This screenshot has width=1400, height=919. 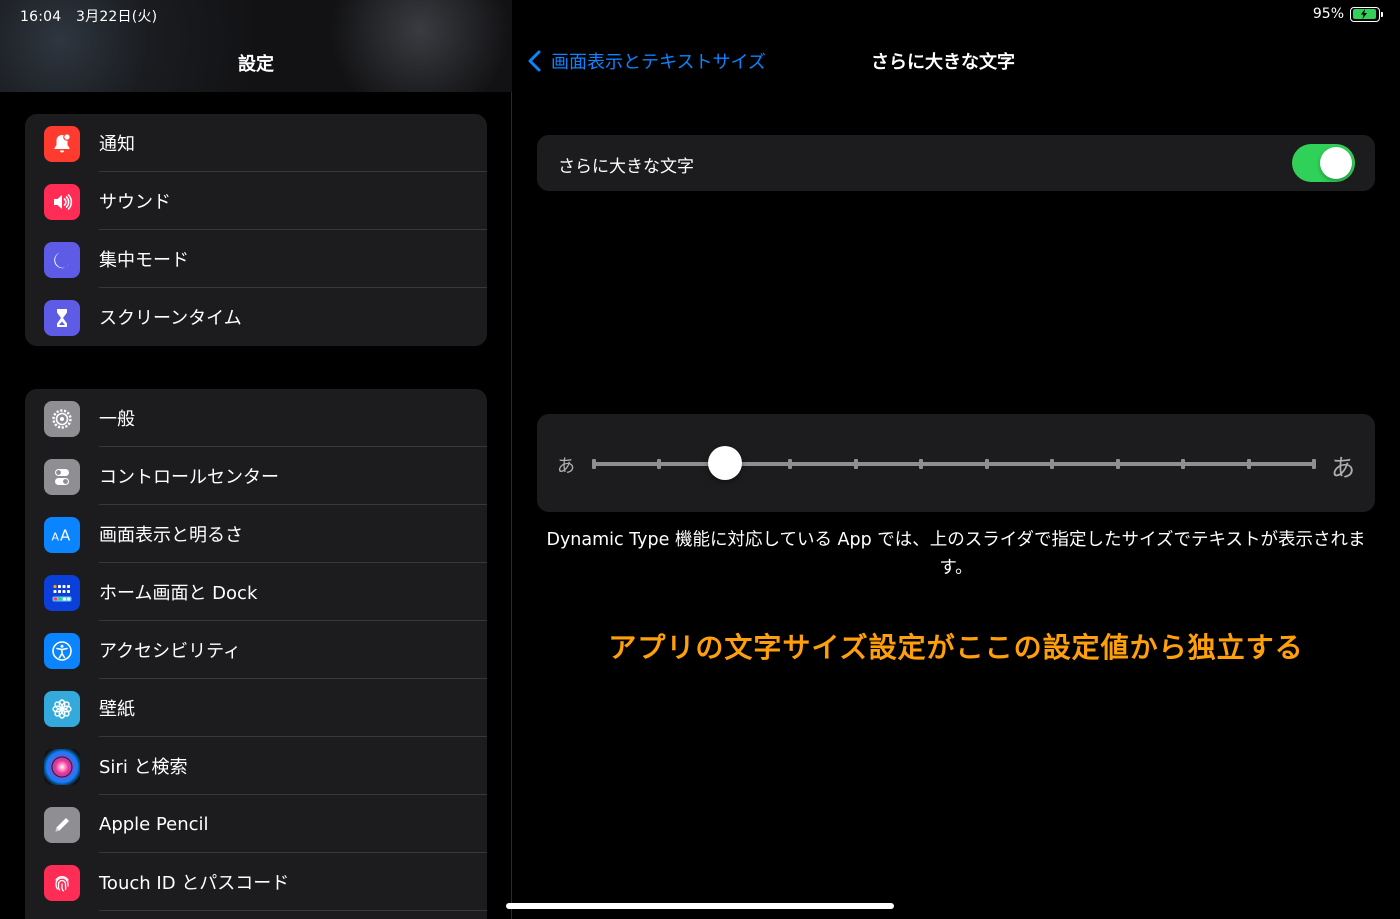 What do you see at coordinates (117, 144) in the screenshot?
I see `sidebar-item-label: 通知` at bounding box center [117, 144].